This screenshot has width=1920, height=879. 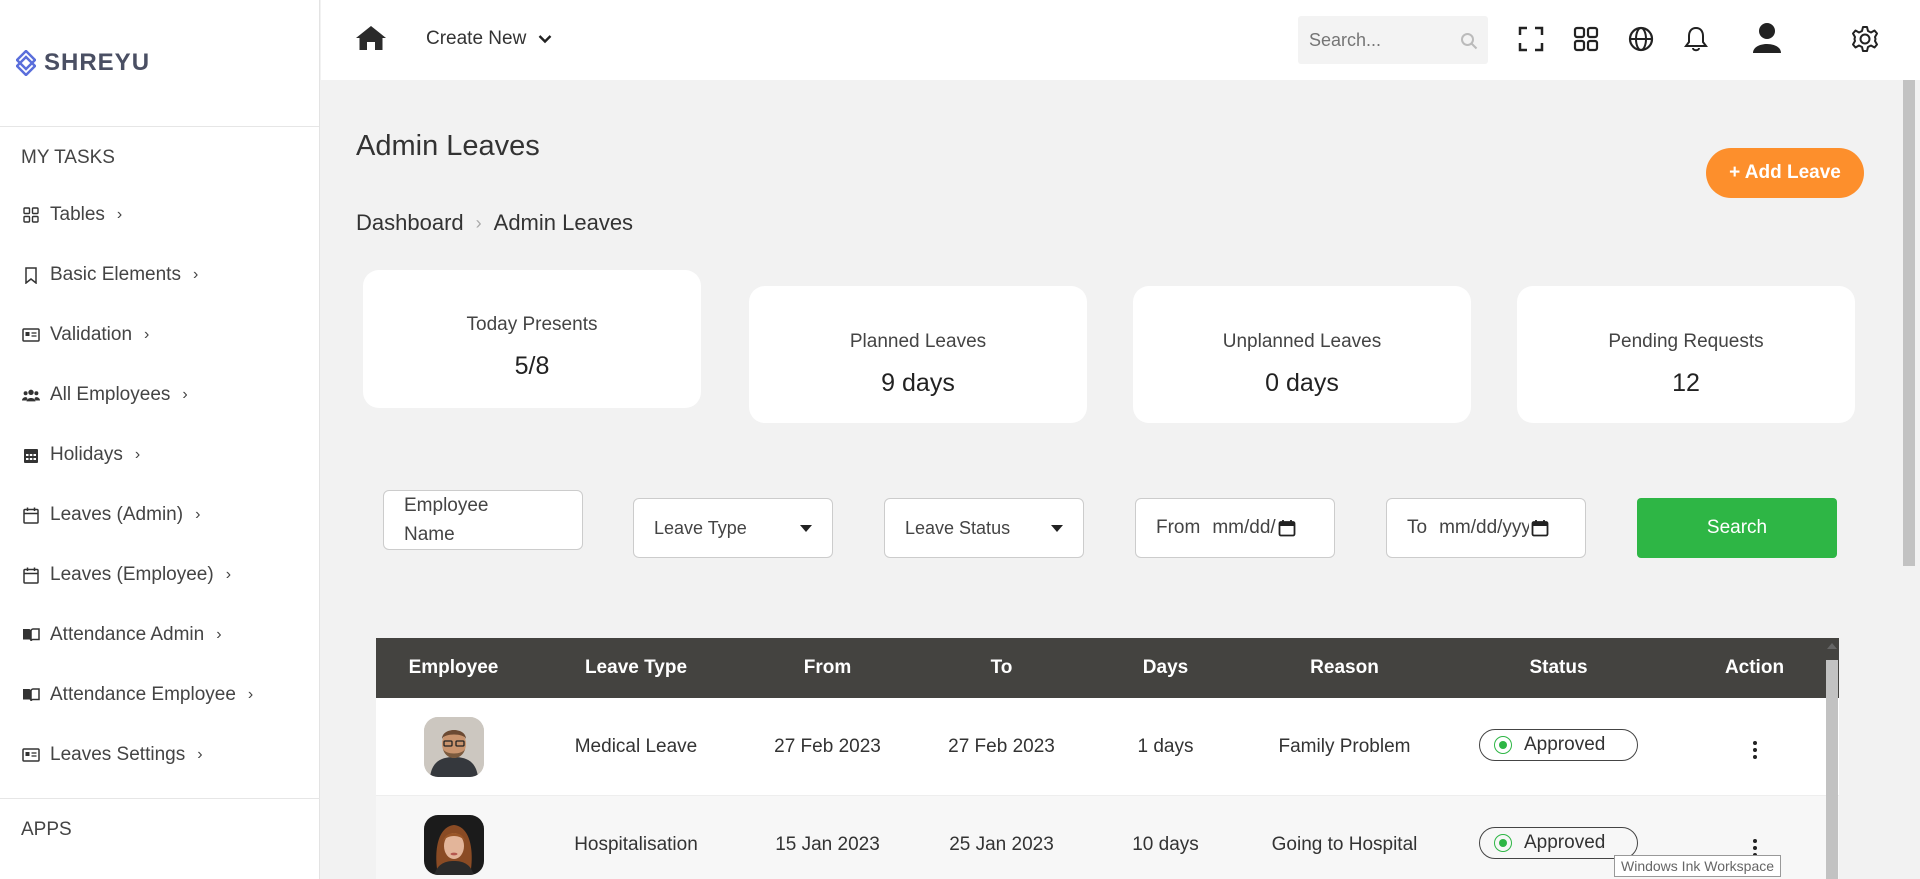 What do you see at coordinates (918, 354) in the screenshot?
I see `stat-card-planned-leaves: Planned Leaves 9 days` at bounding box center [918, 354].